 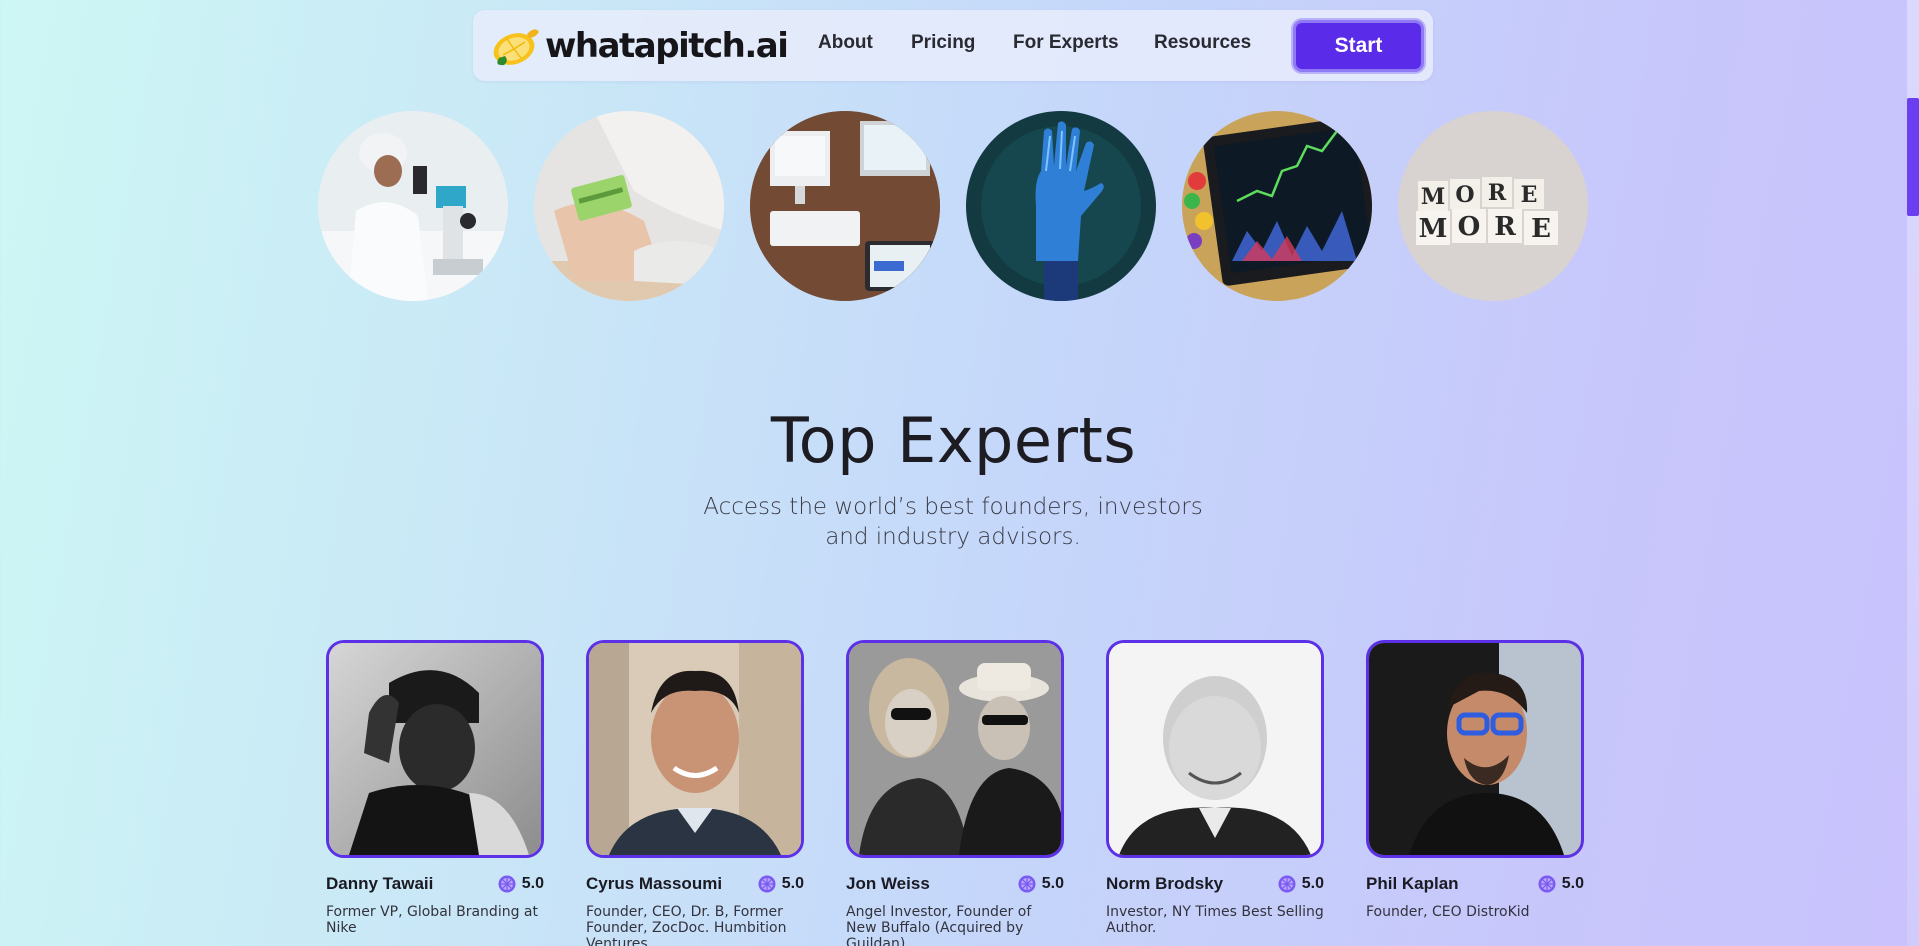 I want to click on portrait-cyrus-massoumi, so click(x=695, y=749).